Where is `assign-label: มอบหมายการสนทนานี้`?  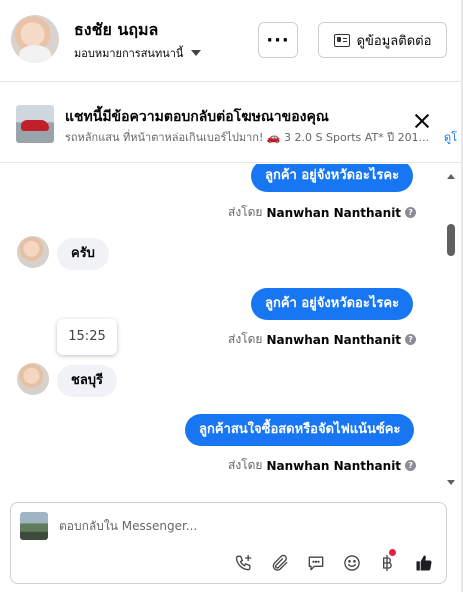
assign-label: มอบหมายการสนทนานี้ is located at coordinates (129, 53).